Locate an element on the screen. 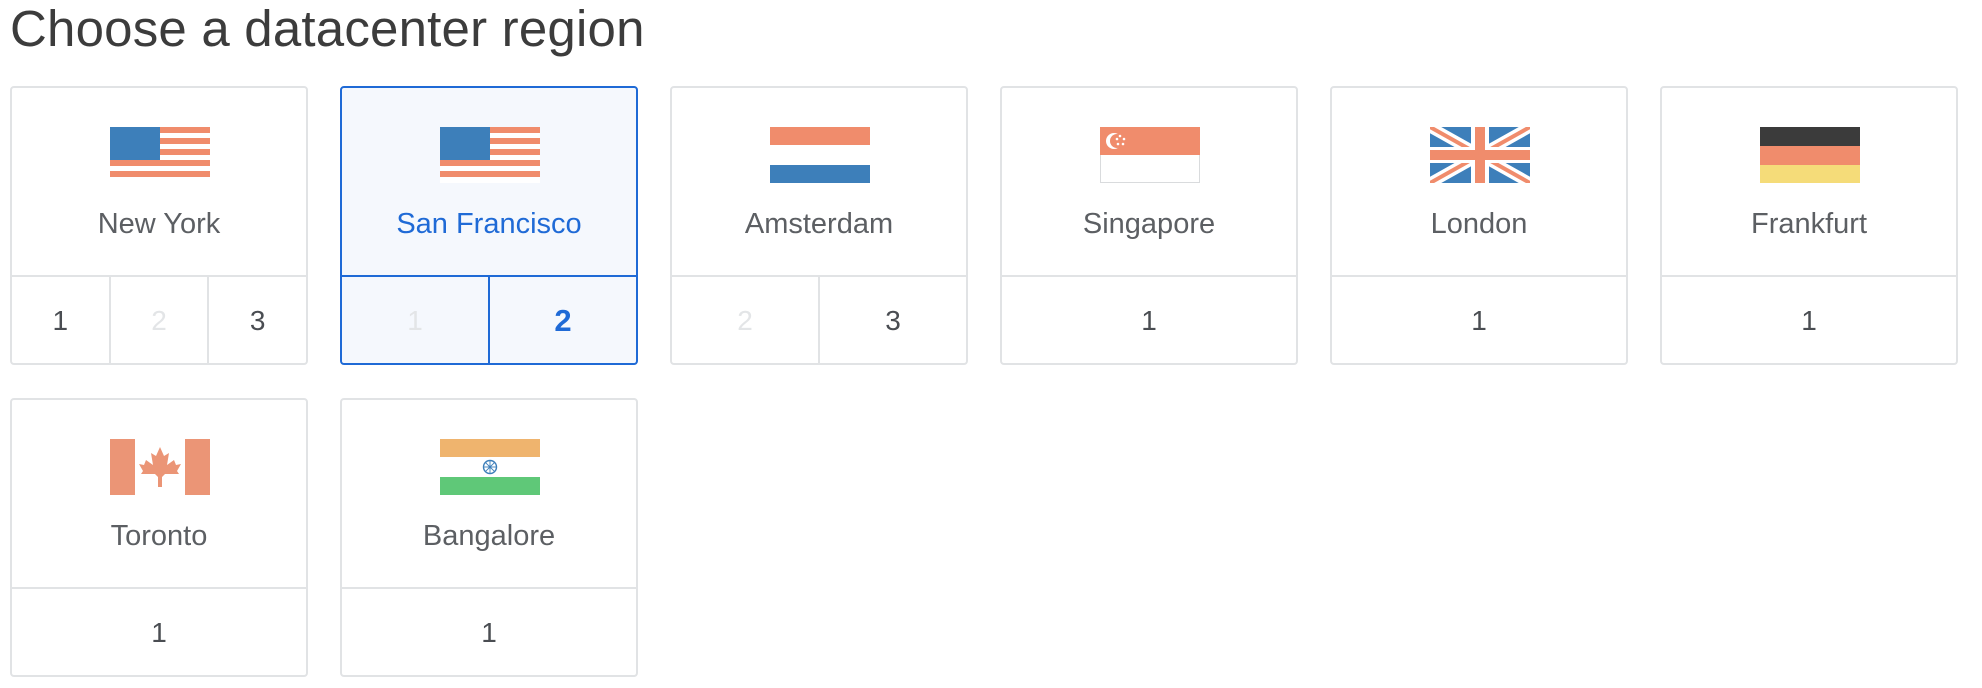 Image resolution: width=1982 pixels, height=688 pixels. uk-flag-icon is located at coordinates (1480, 155).